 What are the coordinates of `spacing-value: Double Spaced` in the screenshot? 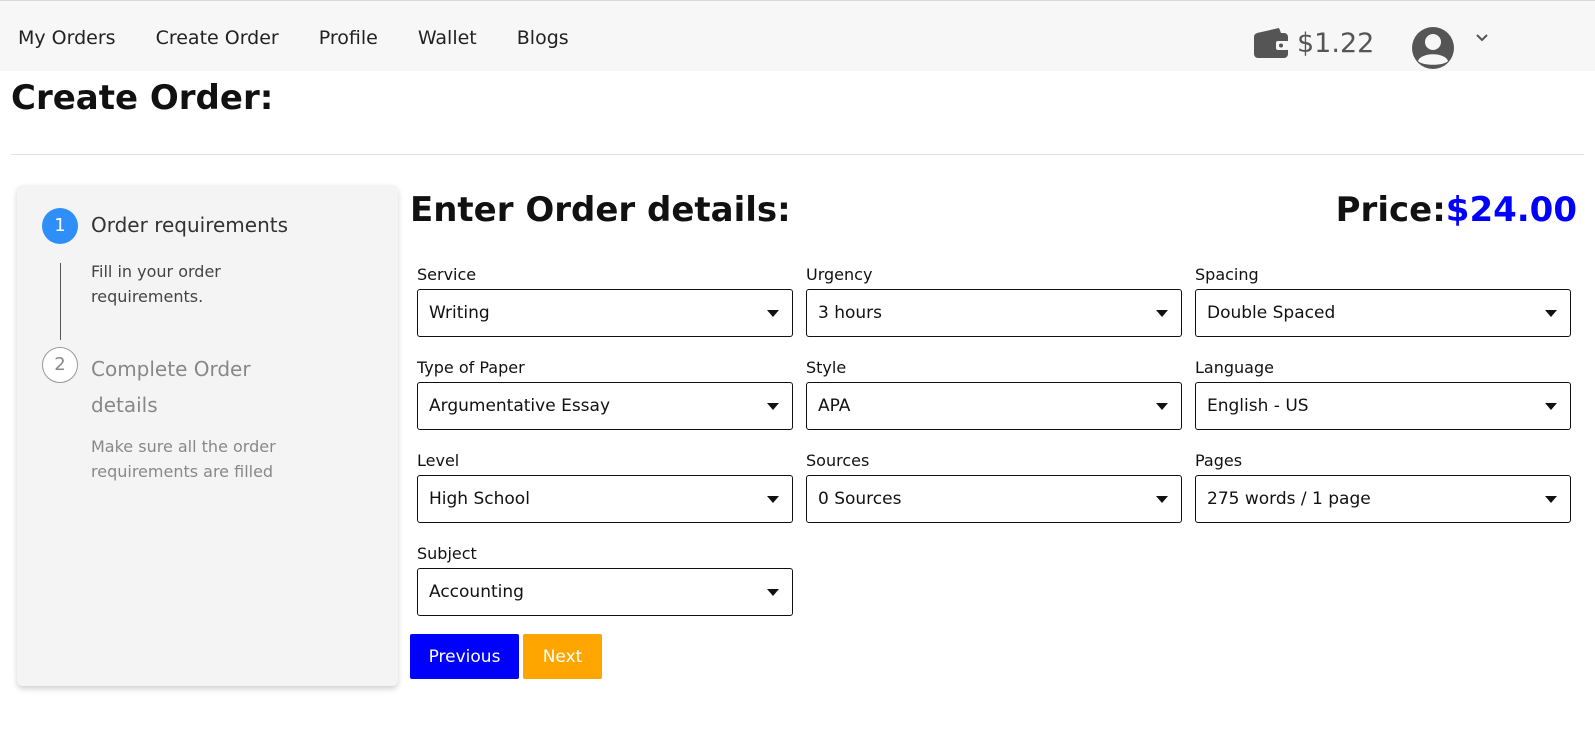 It's located at (1271, 313).